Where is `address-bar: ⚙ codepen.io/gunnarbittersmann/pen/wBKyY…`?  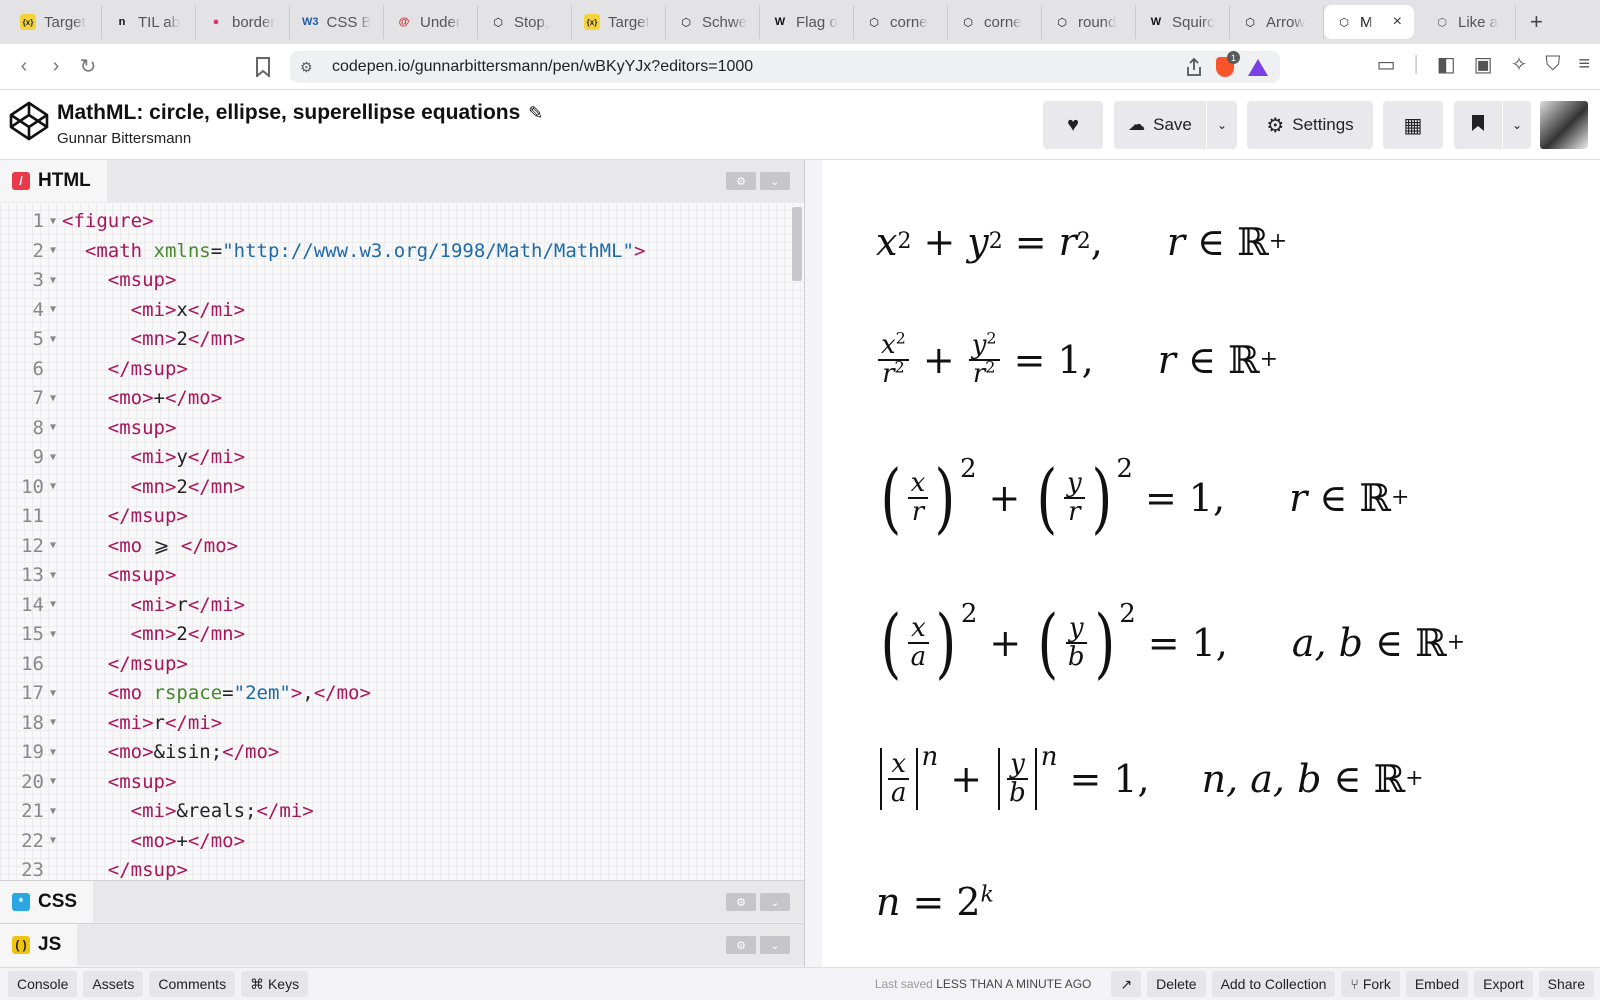
address-bar: ⚙ codepen.io/gunnarbittersmann/pen/wBKyY… is located at coordinates (785, 67).